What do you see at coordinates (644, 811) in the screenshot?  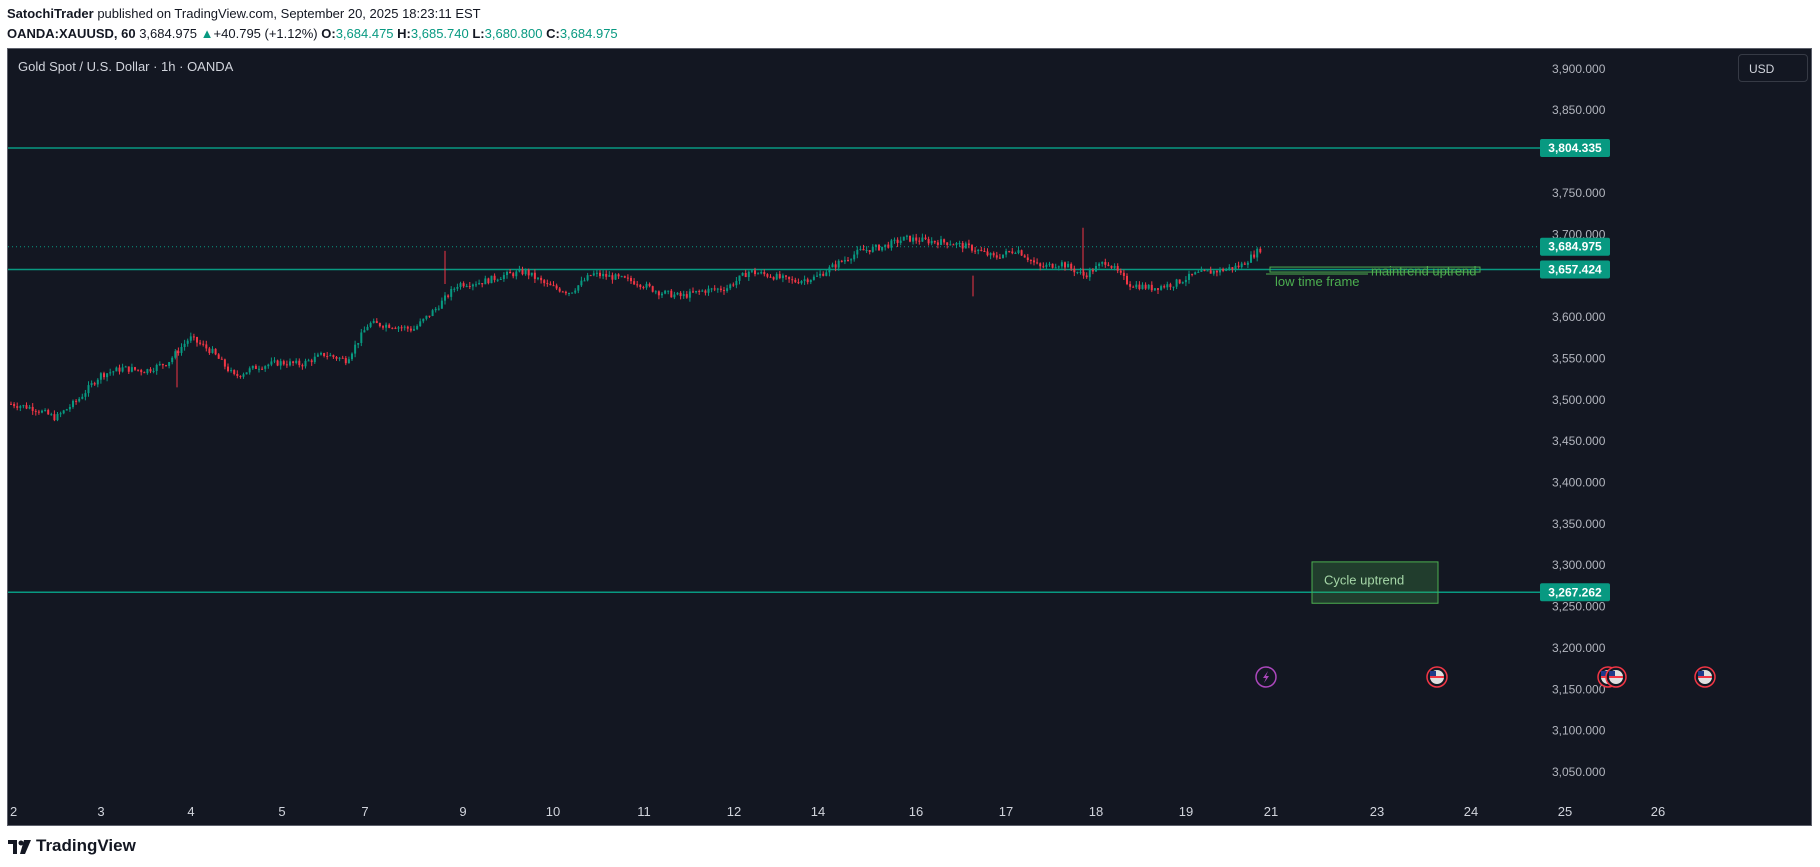 I see `time-tick-label: 11` at bounding box center [644, 811].